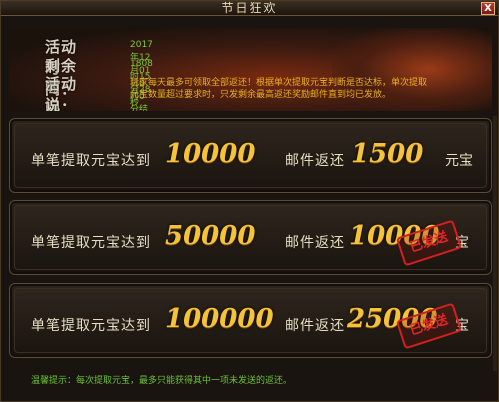 This screenshot has width=499, height=402. What do you see at coordinates (488, 8) in the screenshot?
I see `close-button: X` at bounding box center [488, 8].